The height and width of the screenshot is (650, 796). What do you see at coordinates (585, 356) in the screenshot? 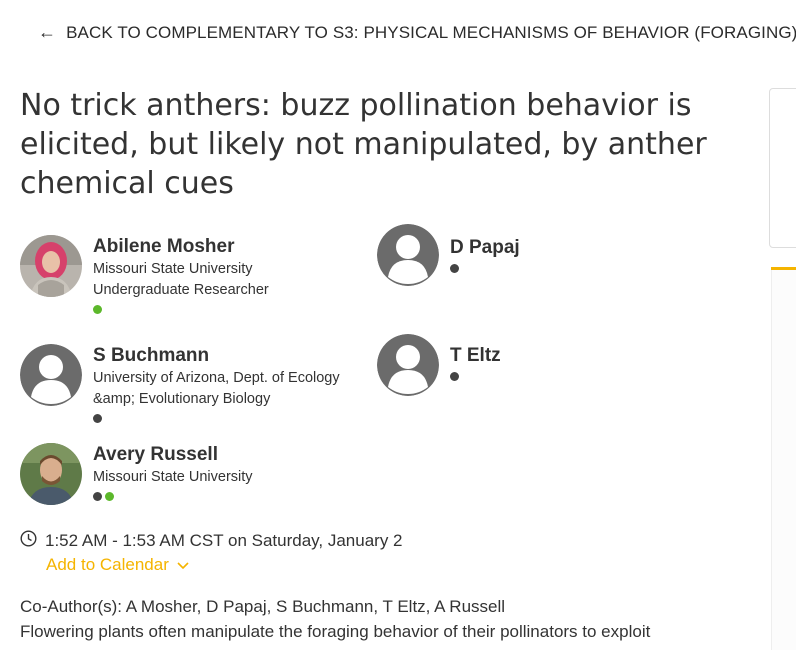
I see `author-name: T Eltz` at bounding box center [585, 356].